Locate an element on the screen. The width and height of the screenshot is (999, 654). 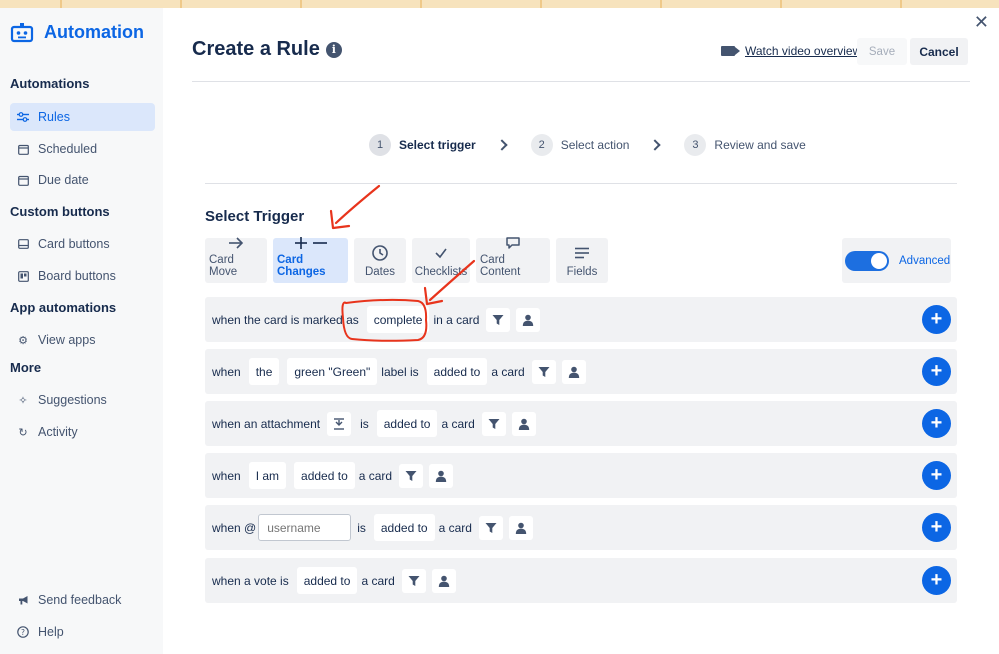
video-camera-icon is located at coordinates (730, 51).